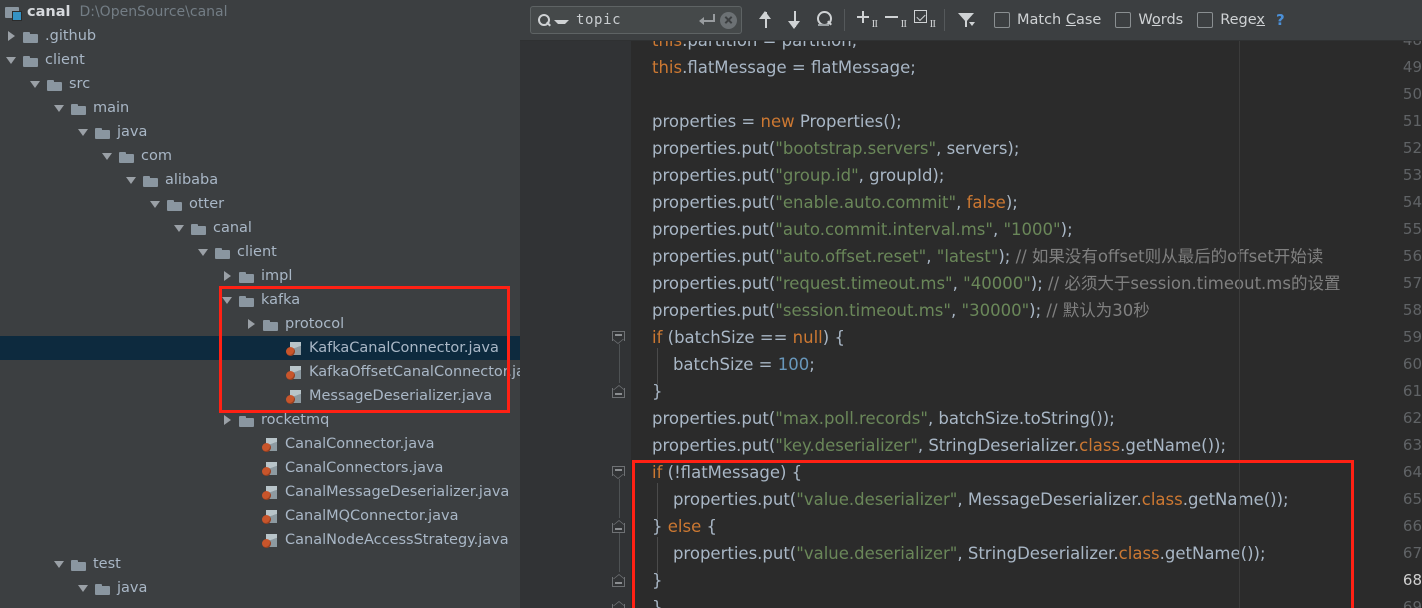 This screenshot has width=1422, height=608. What do you see at coordinates (865, 20) in the screenshot?
I see `add-selection-button: II` at bounding box center [865, 20].